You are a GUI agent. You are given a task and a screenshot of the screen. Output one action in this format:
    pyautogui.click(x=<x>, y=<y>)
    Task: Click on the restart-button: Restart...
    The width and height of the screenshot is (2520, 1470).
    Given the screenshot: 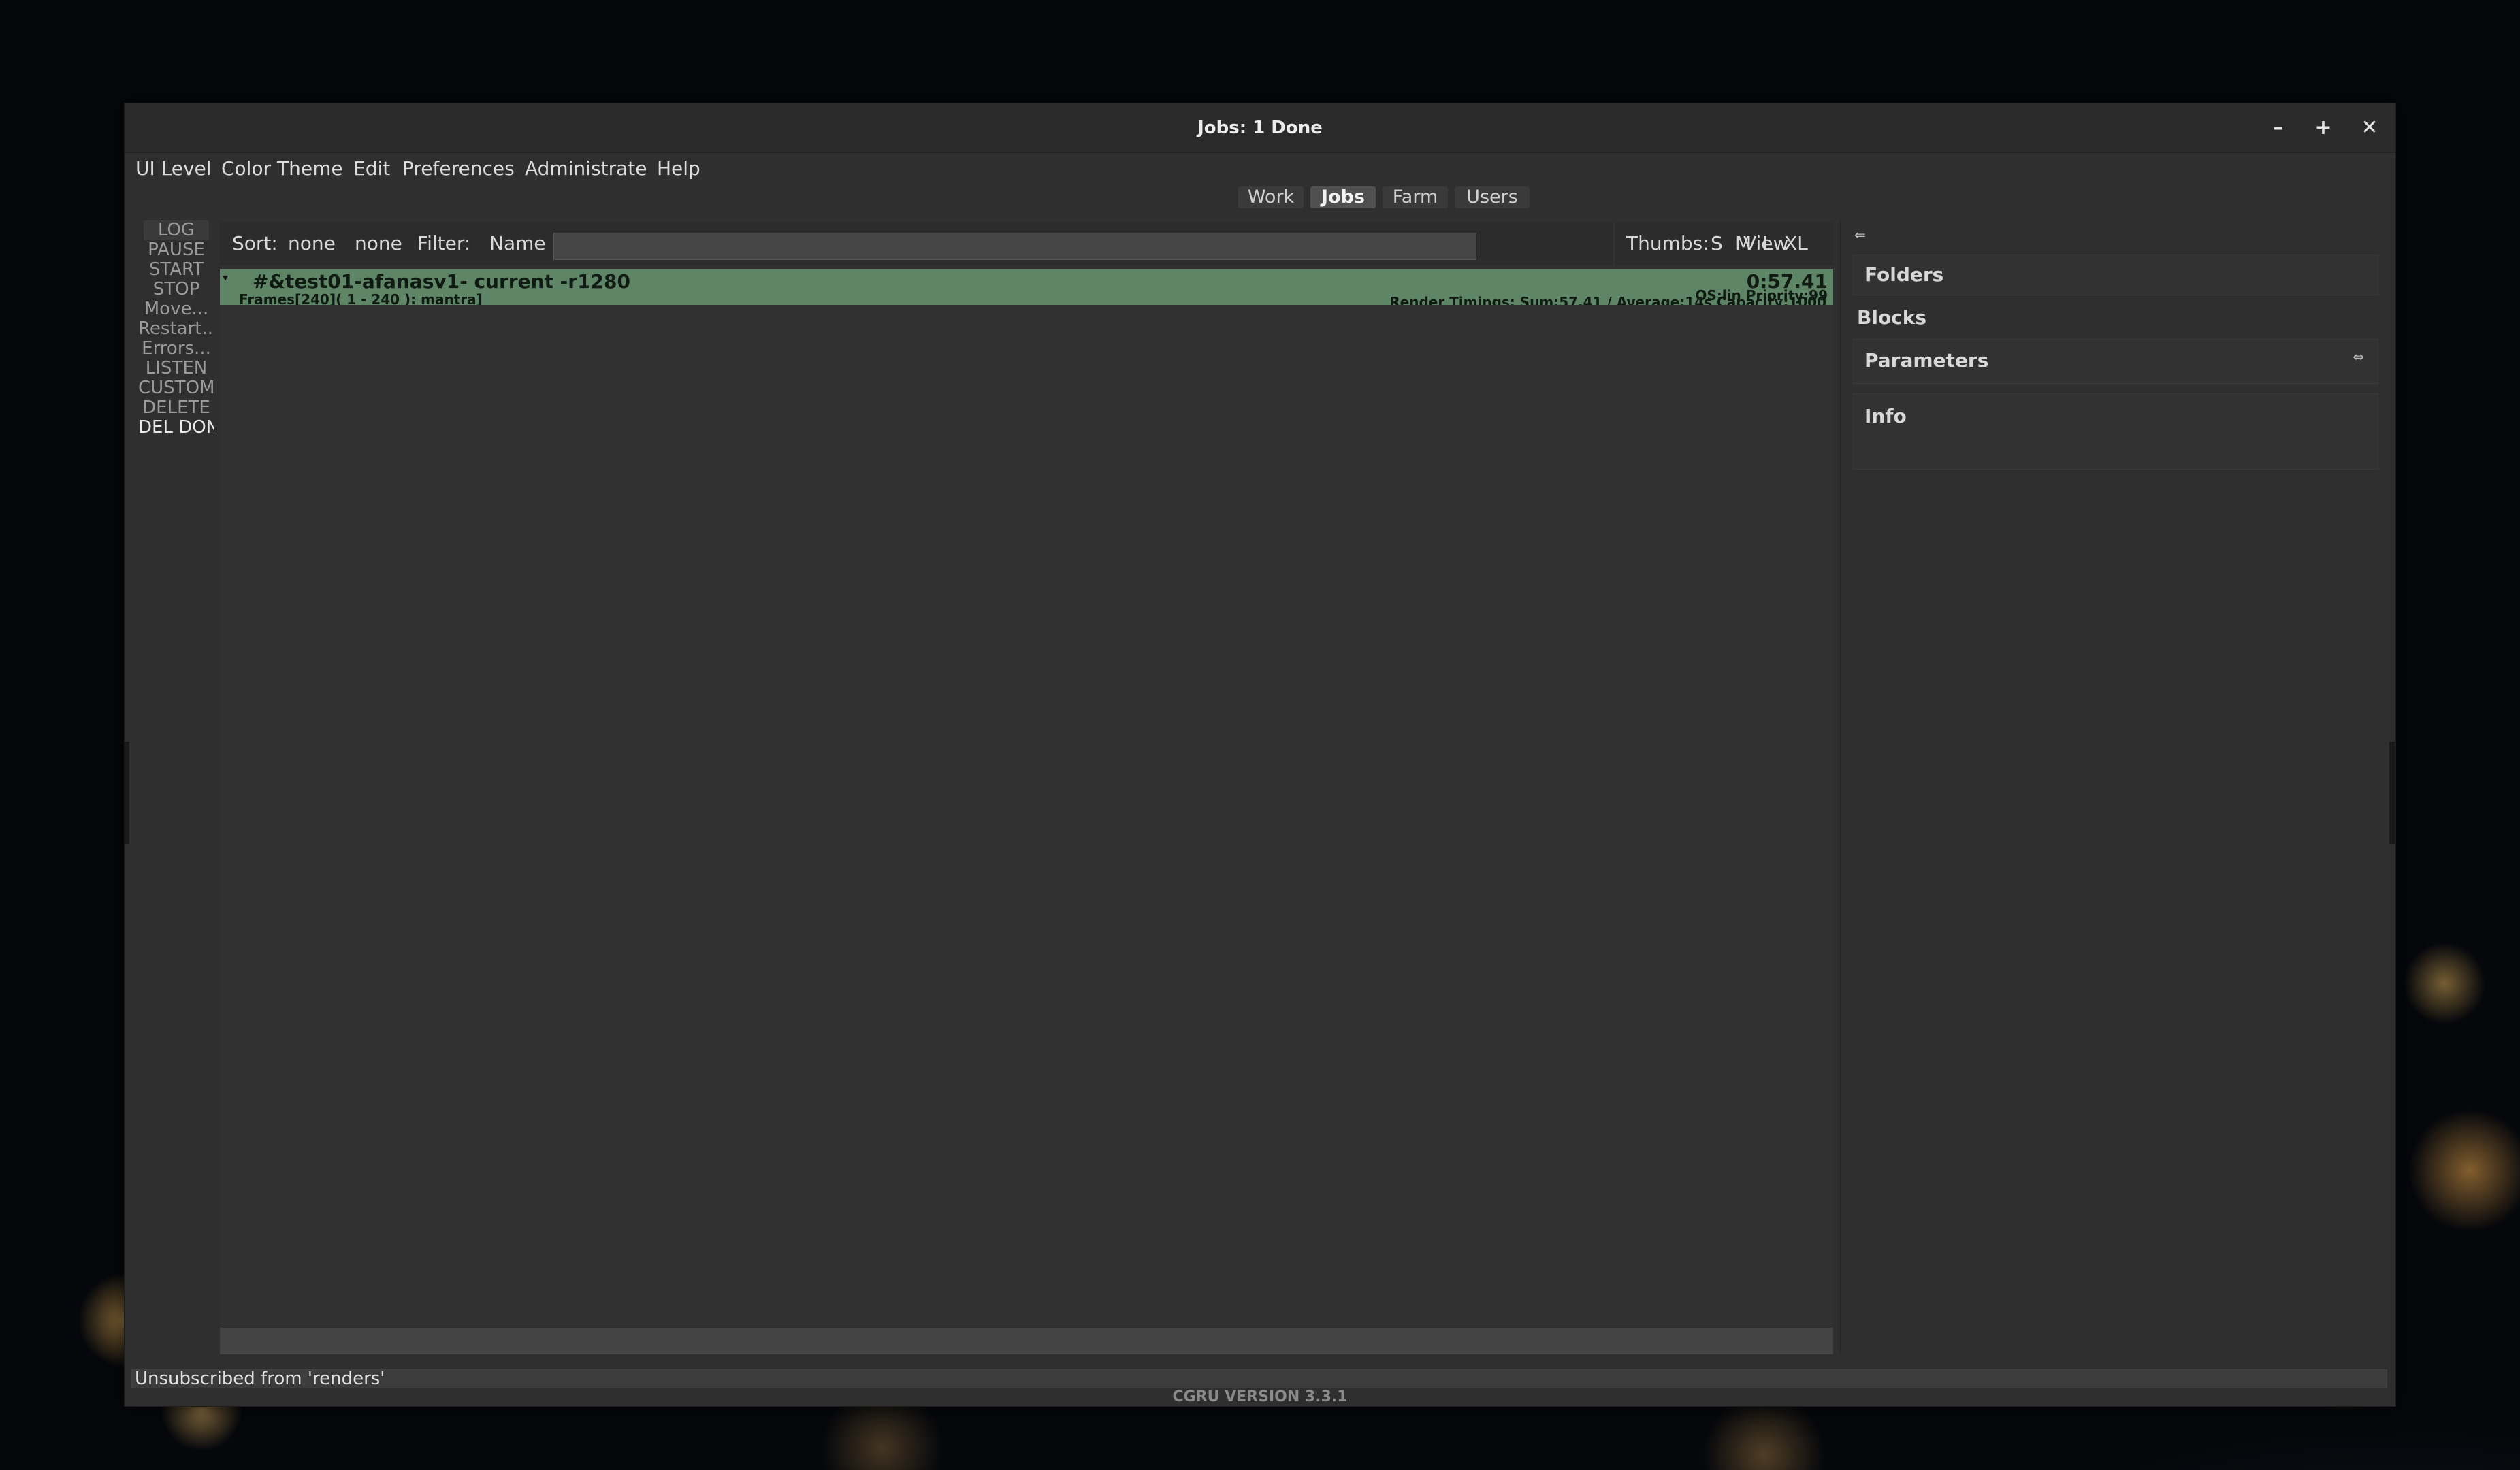 What is the action you would take?
    pyautogui.click(x=176, y=329)
    